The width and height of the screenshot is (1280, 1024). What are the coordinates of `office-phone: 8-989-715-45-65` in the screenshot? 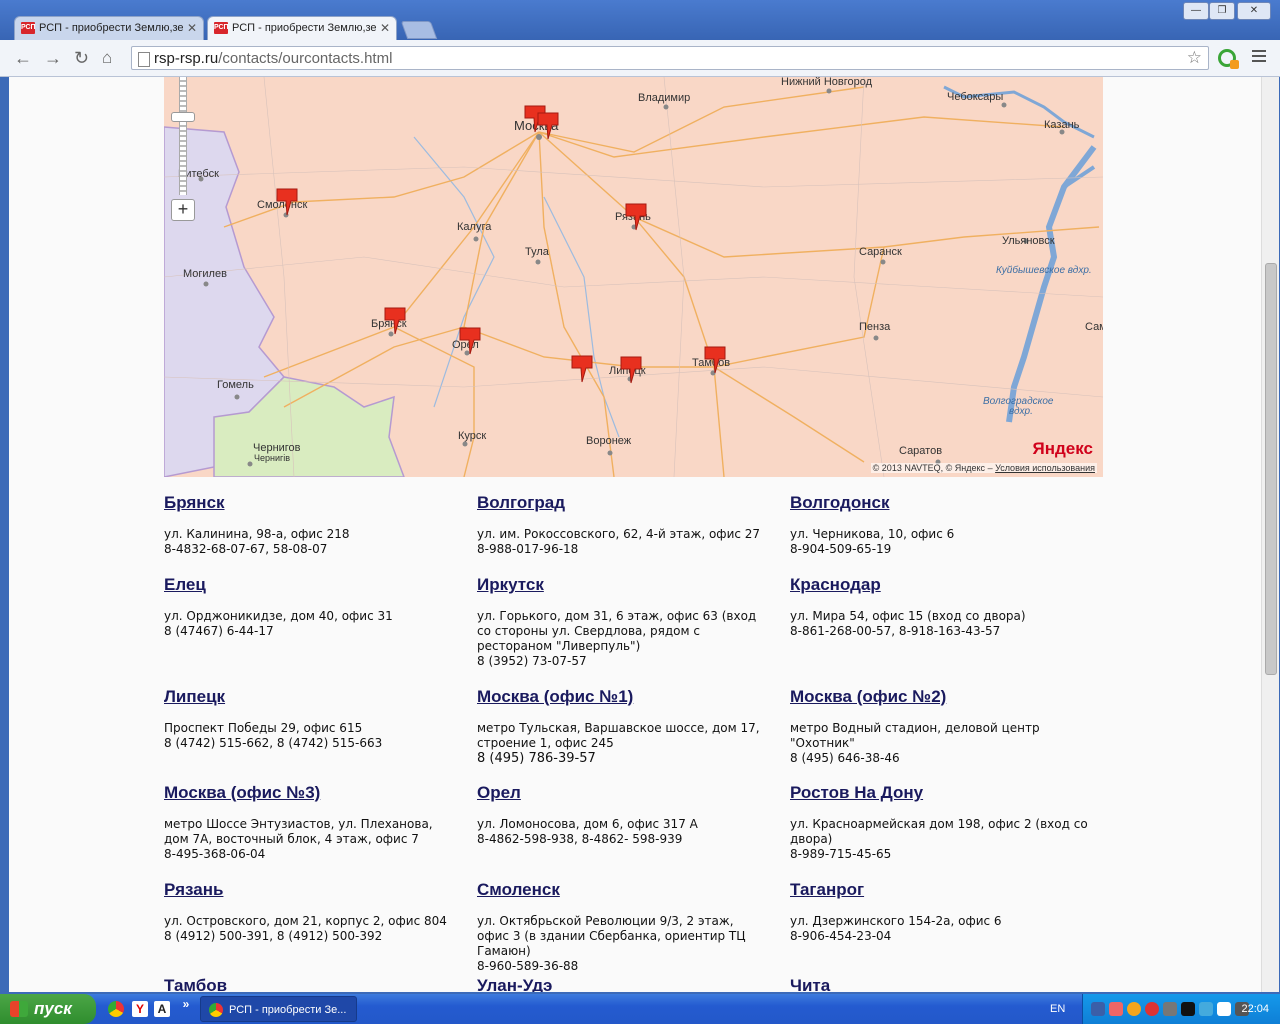 It's located at (841, 854).